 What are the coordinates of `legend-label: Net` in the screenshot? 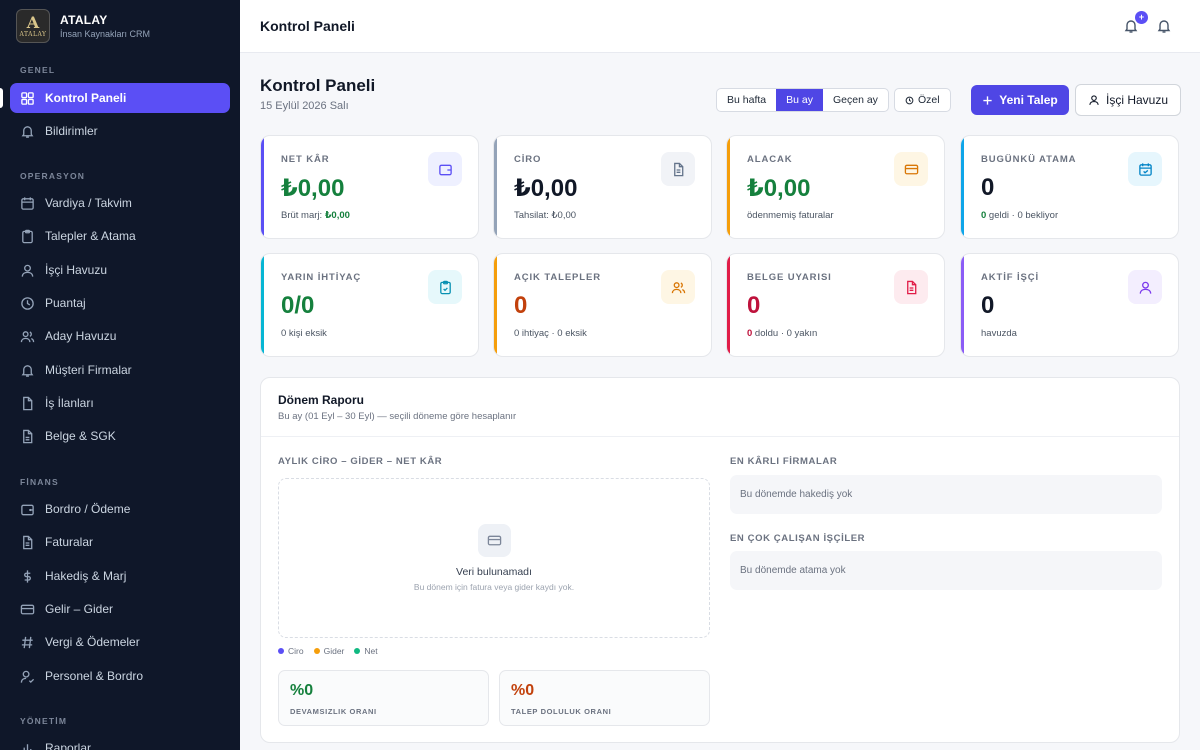 It's located at (371, 651).